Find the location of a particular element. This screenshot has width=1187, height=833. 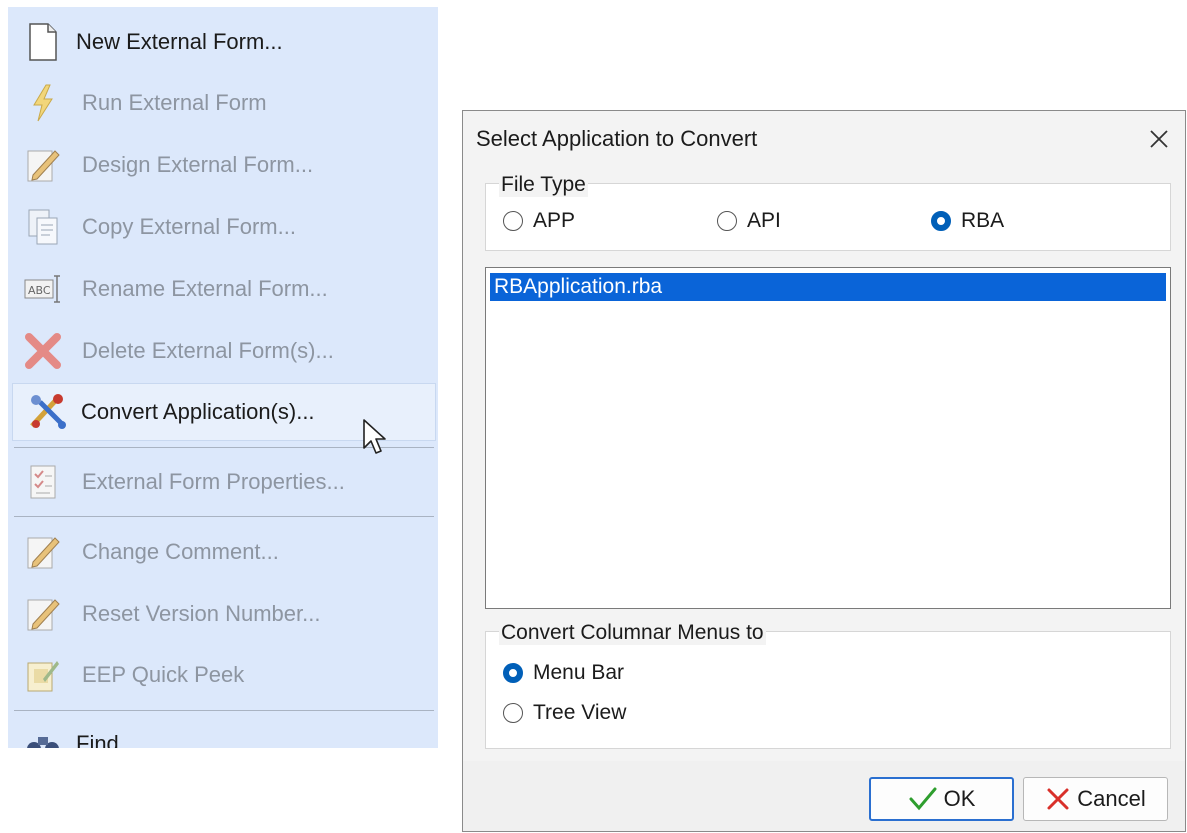

svg-text: ABC is located at coordinates (39, 290).